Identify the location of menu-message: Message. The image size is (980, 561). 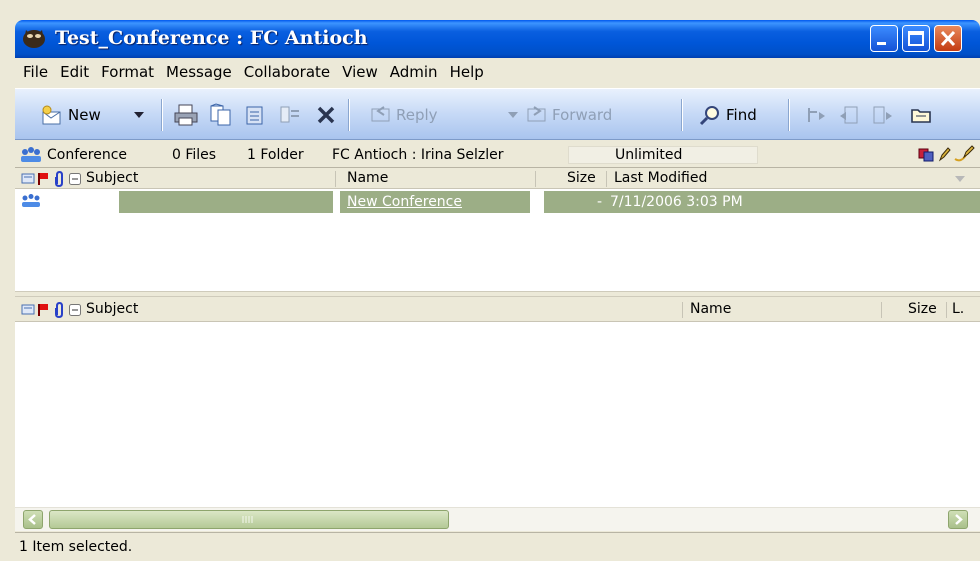
(203, 72).